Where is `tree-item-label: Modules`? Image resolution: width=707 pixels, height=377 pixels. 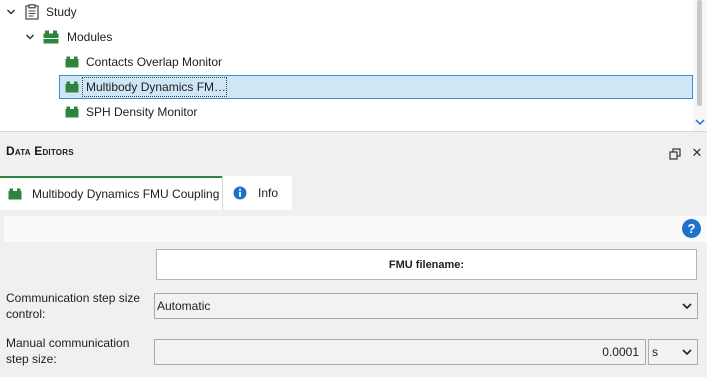 tree-item-label: Modules is located at coordinates (90, 37).